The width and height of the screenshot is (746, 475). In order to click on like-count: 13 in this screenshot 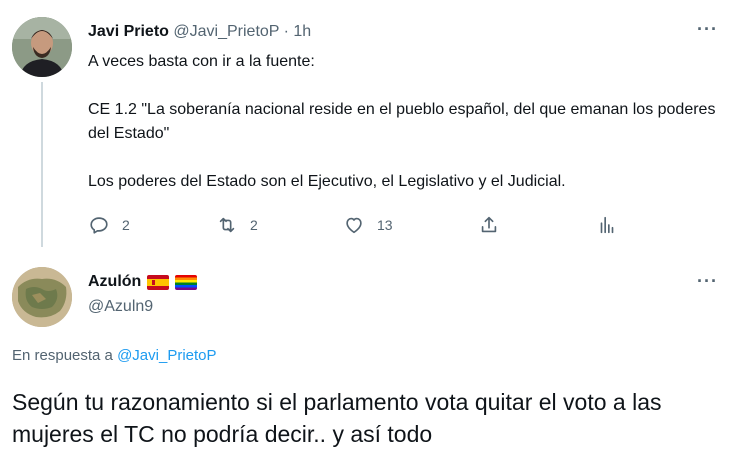, I will do `click(385, 225)`.